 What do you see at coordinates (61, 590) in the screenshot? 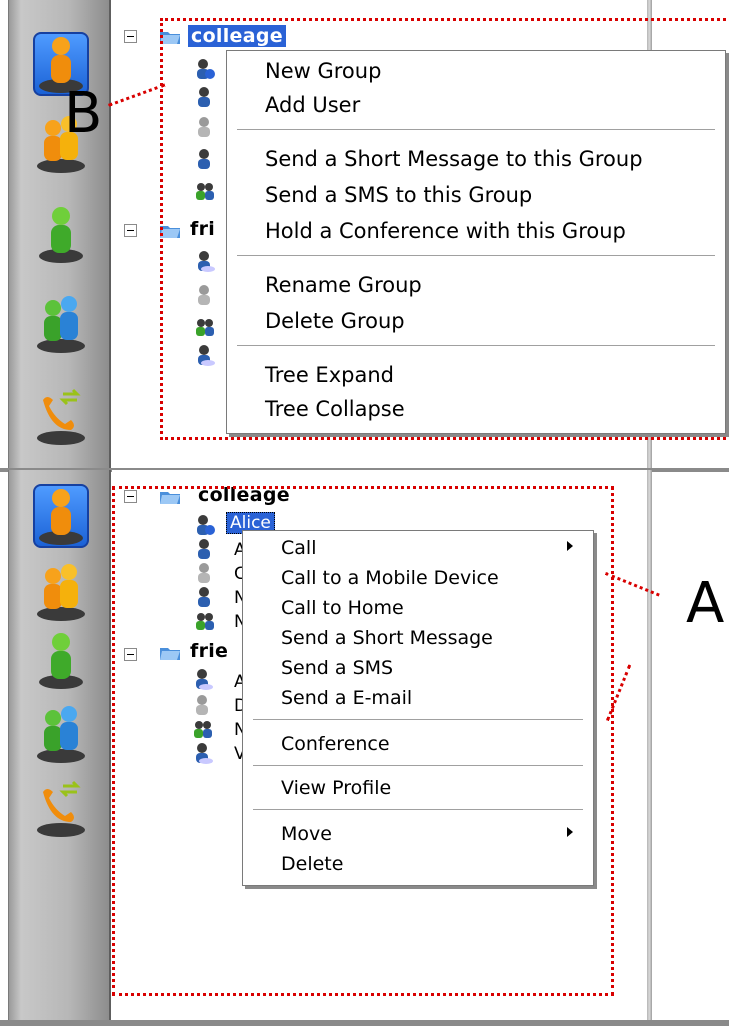
I see `sidebar-group-orange-icon` at bounding box center [61, 590].